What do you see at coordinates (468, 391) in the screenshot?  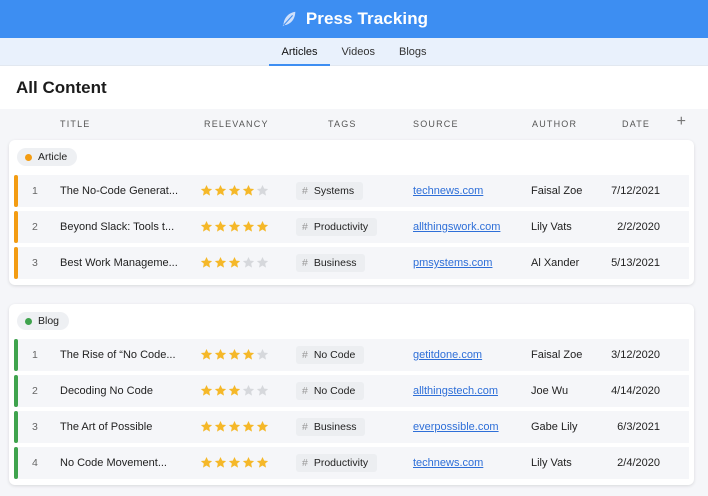 I see `source-link: allthingstech.com` at bounding box center [468, 391].